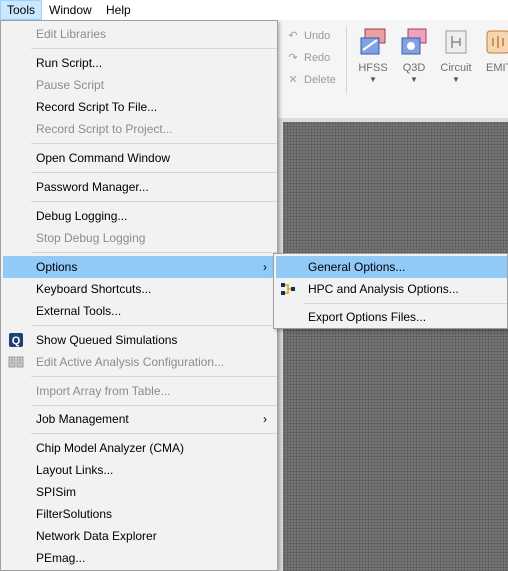 The height and width of the screenshot is (571, 508). What do you see at coordinates (139, 448) in the screenshot?
I see `menu-item-chip-model-analyzer: Chip Model Analyzer (CMA)` at bounding box center [139, 448].